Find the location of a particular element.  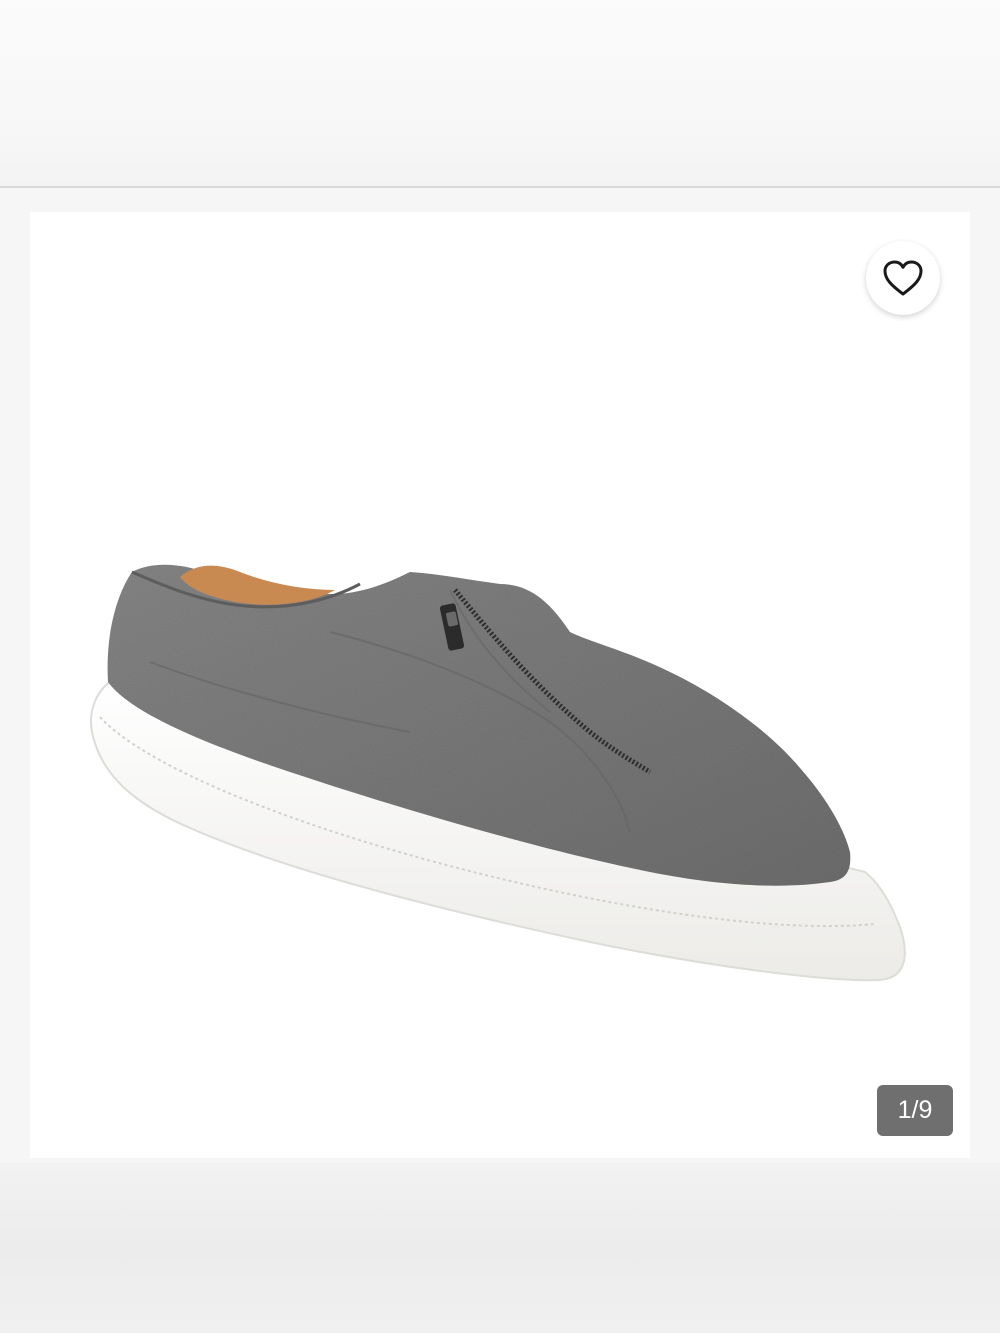

image-counter-text: 1/9 is located at coordinates (915, 1110).